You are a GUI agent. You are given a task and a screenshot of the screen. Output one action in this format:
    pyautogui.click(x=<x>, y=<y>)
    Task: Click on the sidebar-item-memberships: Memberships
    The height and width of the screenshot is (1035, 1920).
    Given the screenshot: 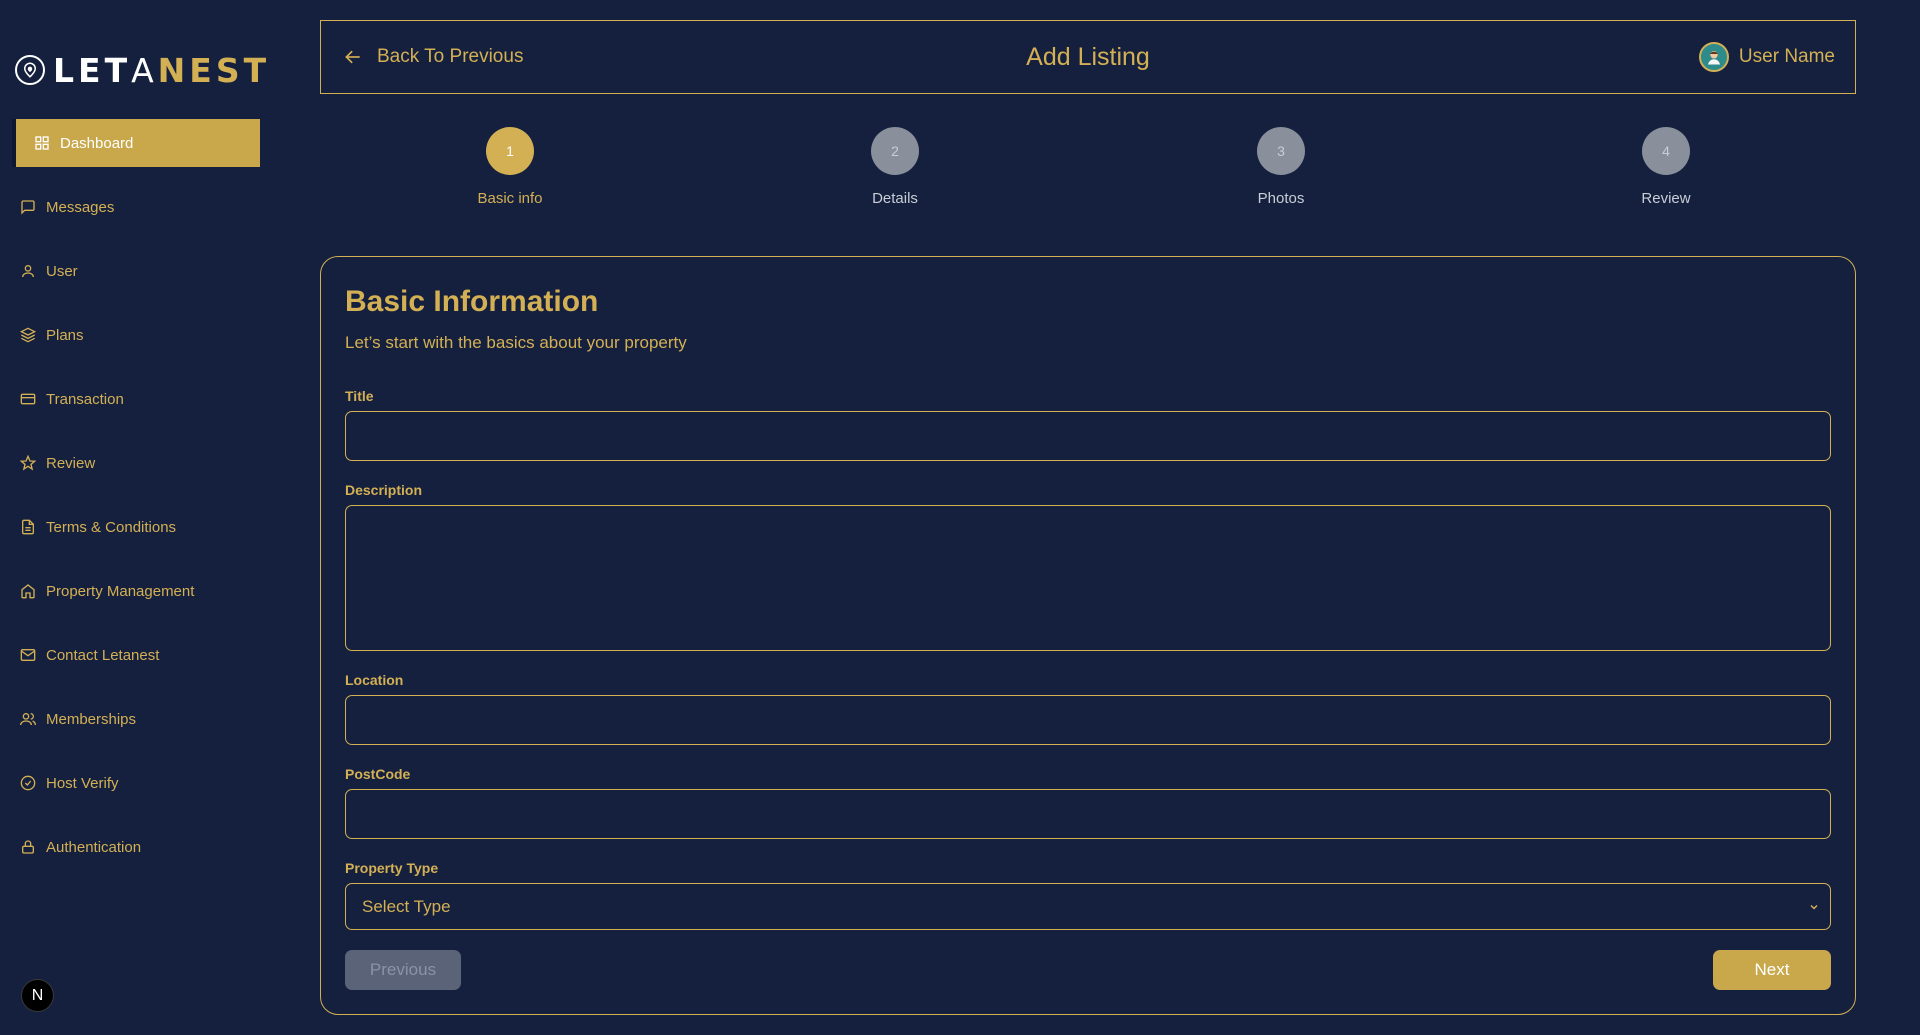 What is the action you would take?
    pyautogui.click(x=130, y=719)
    